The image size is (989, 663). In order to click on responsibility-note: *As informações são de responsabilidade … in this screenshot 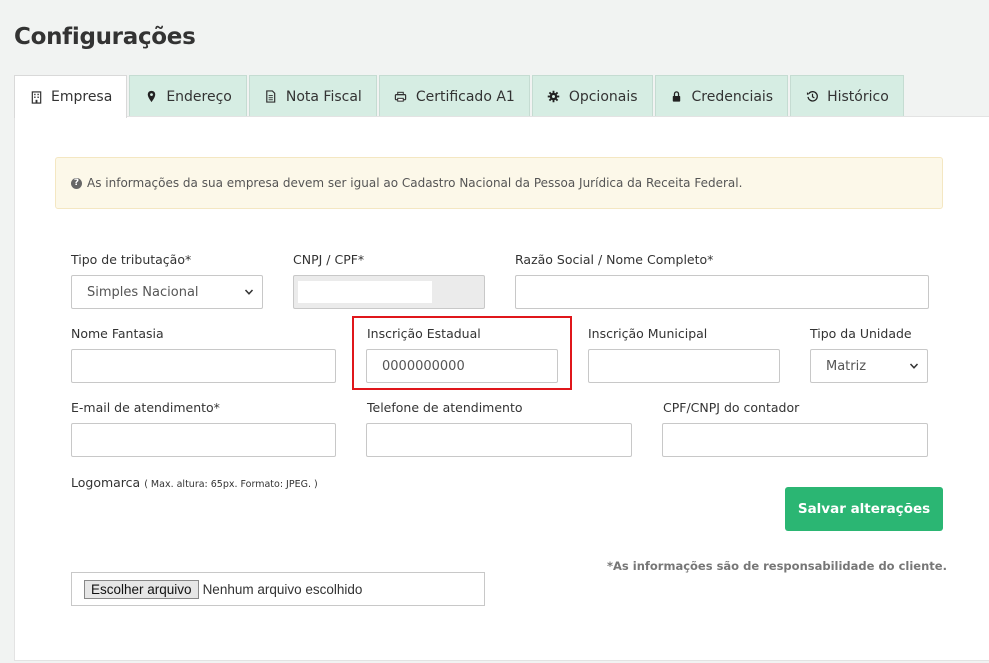, I will do `click(777, 566)`.